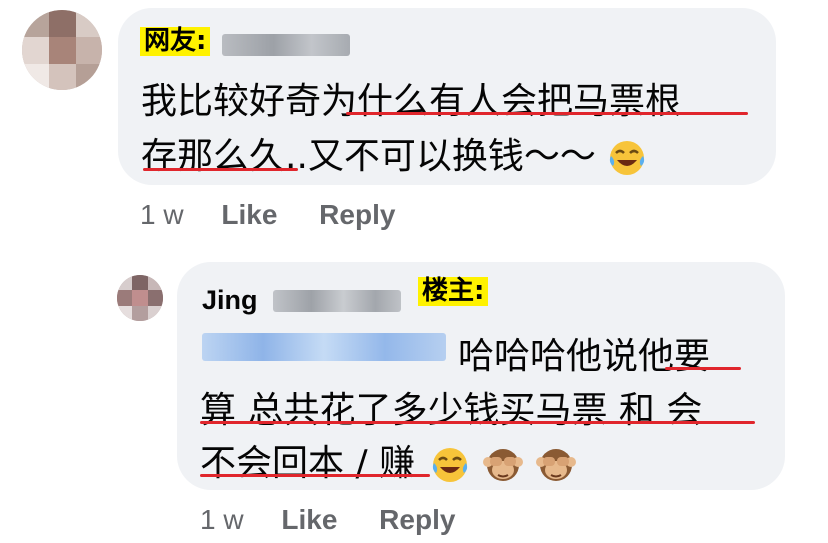  What do you see at coordinates (337, 301) in the screenshot?
I see `blurred-author-surname` at bounding box center [337, 301].